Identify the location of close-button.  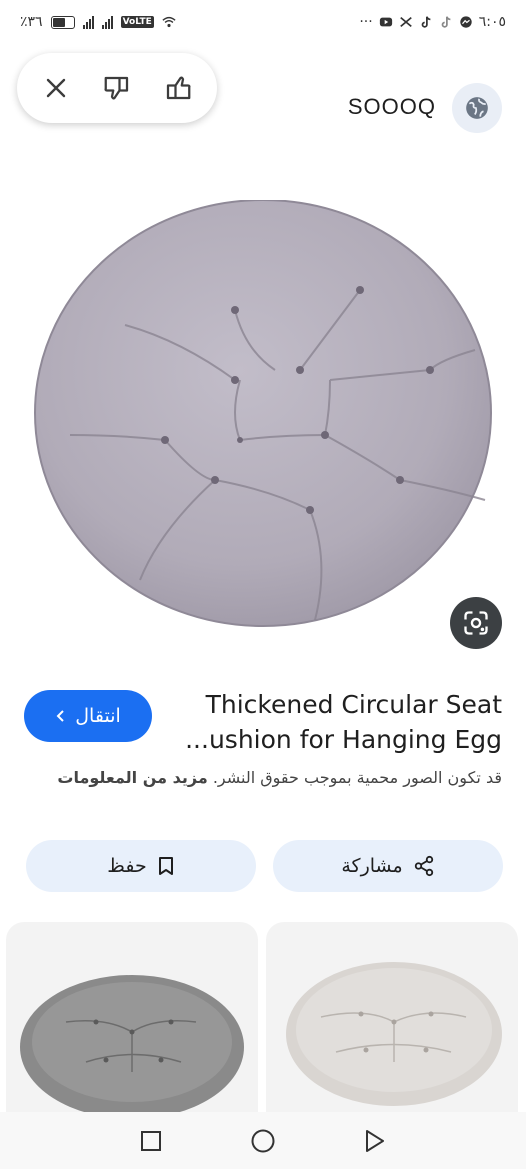
(56, 88).